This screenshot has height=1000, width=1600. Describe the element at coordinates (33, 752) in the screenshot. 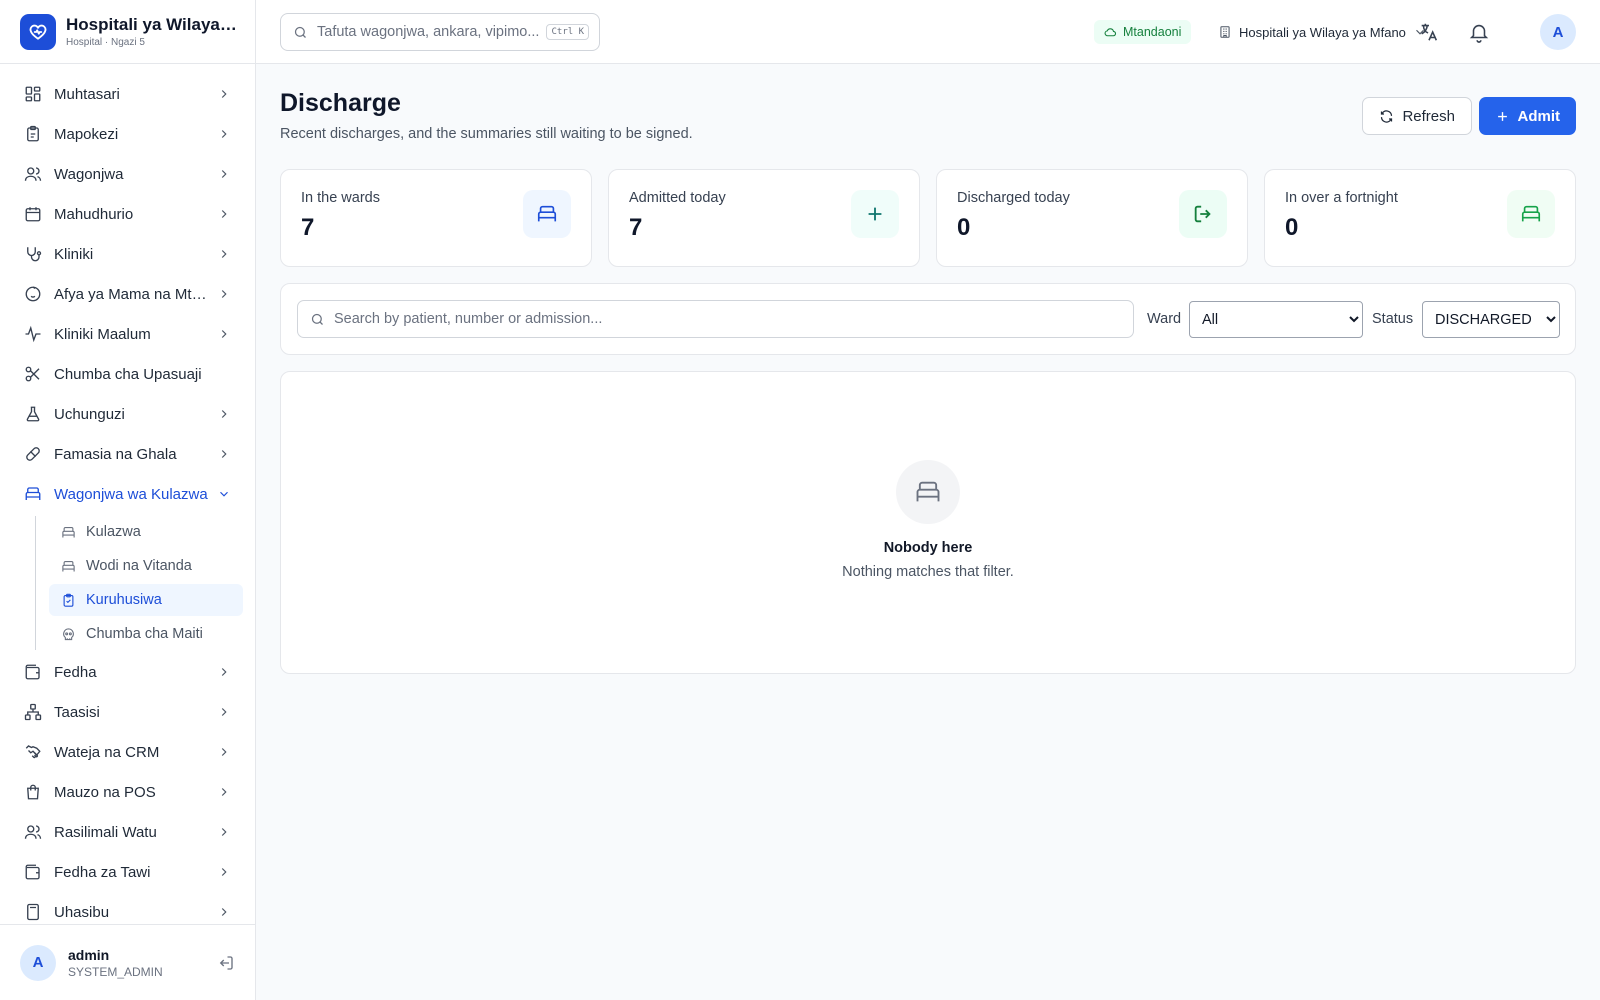

I see `handshake-icon` at that location.